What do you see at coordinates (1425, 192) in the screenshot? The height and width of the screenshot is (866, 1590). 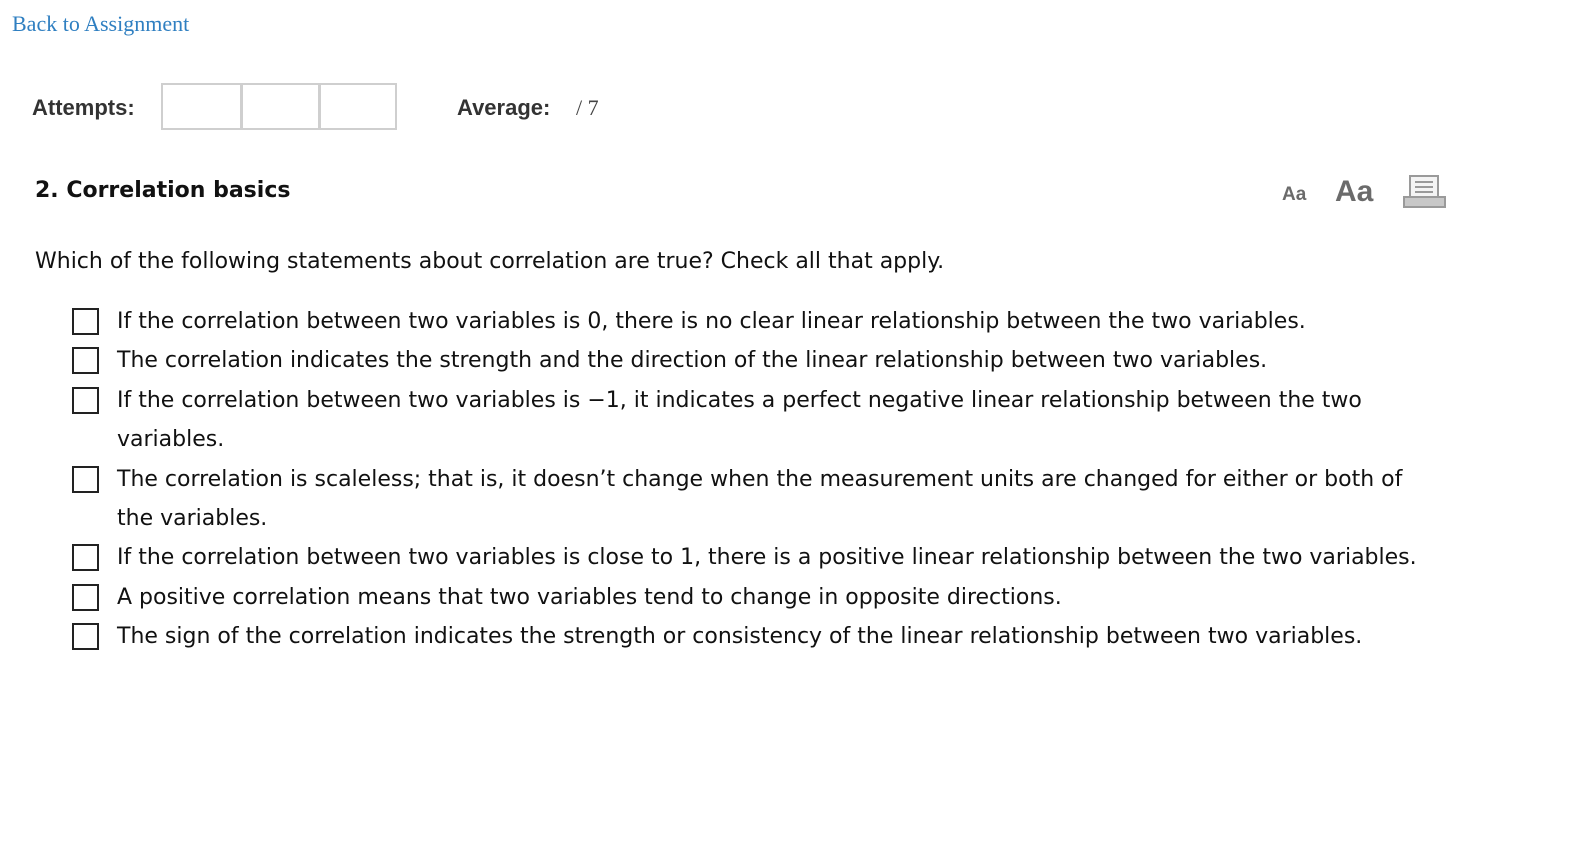 I see `printer-icon` at bounding box center [1425, 192].